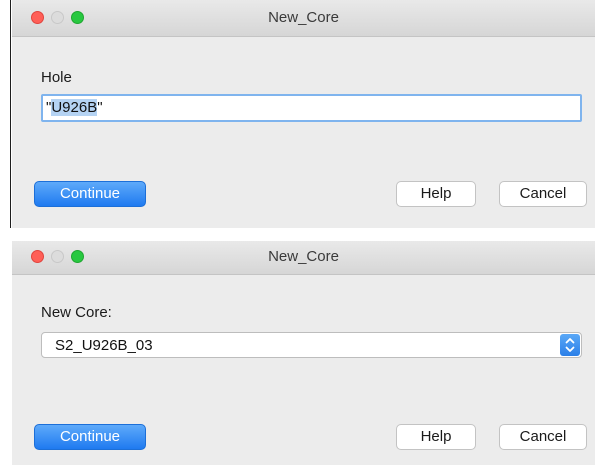 This screenshot has height=465, width=595. I want to click on new-core-select: S2_U926B_03, so click(311, 345).